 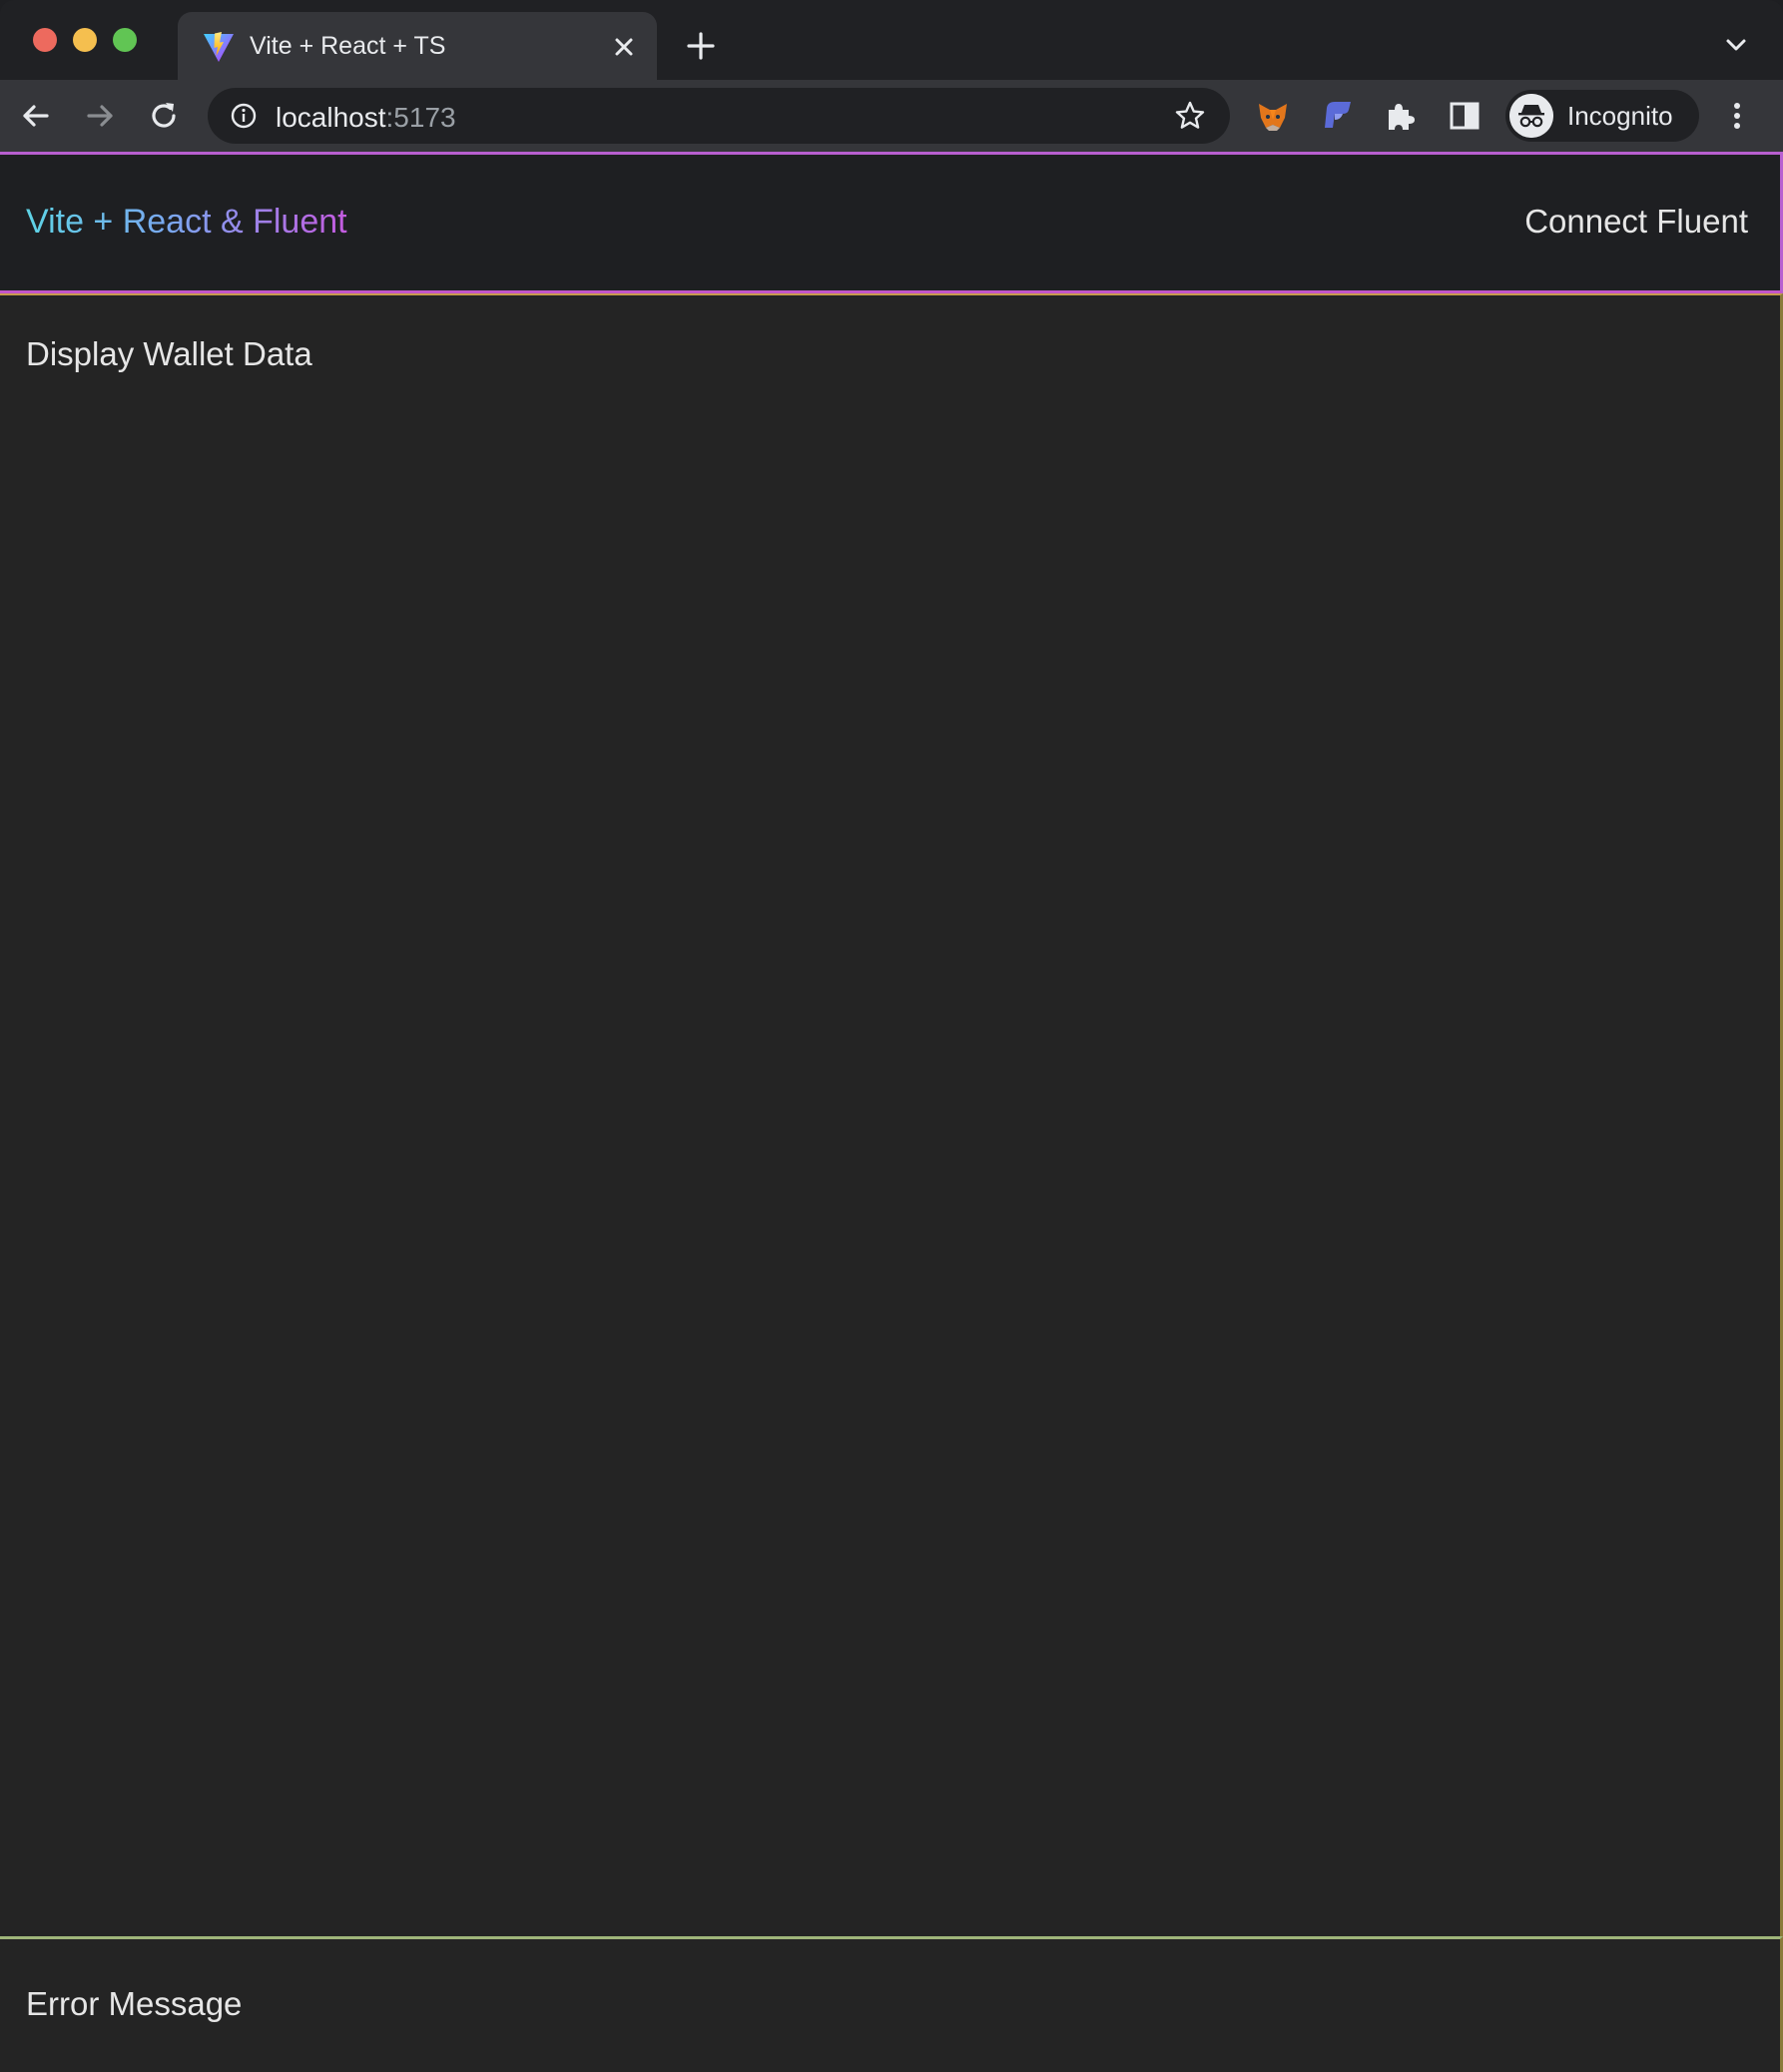 What do you see at coordinates (892, 223) in the screenshot?
I see `app-header: Vite + React & Fluent Connect Fluent` at bounding box center [892, 223].